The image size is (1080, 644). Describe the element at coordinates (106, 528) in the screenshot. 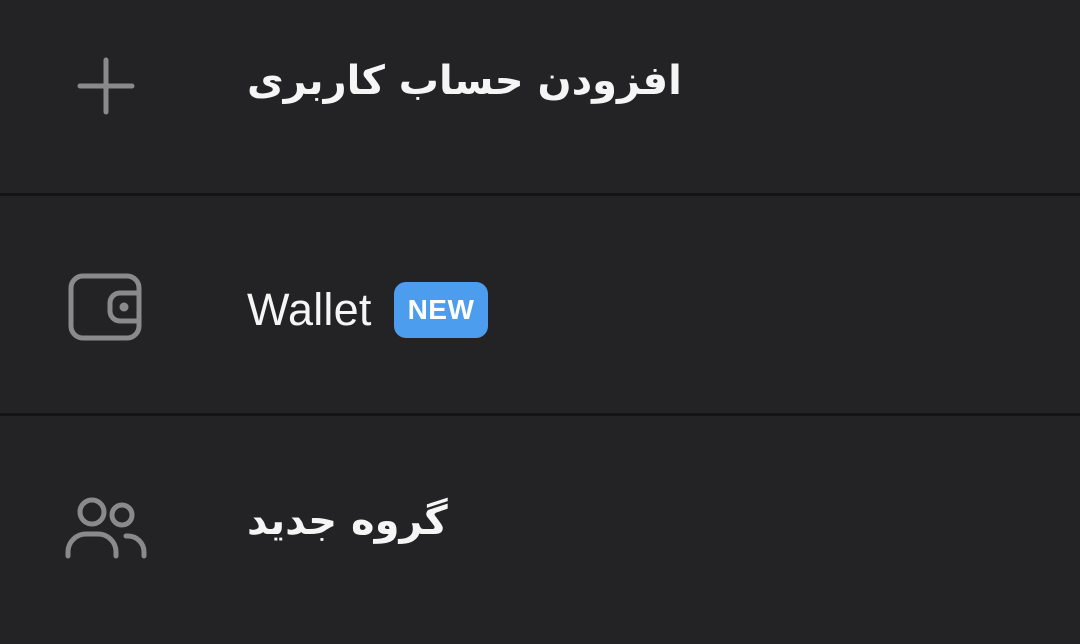

I see `group-icon` at that location.